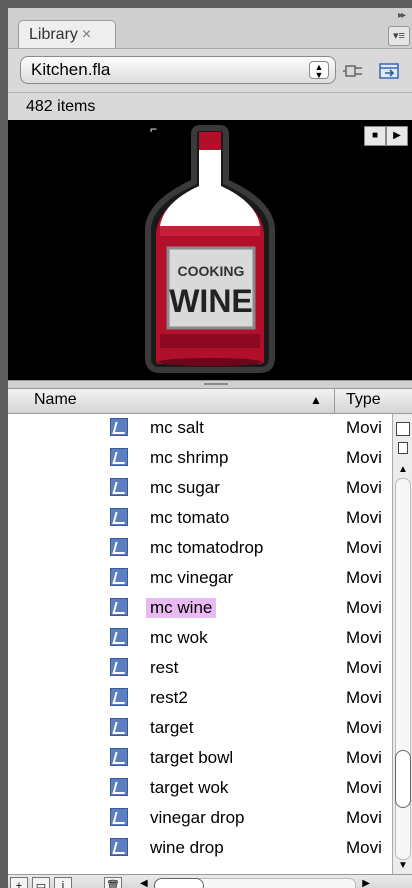 The image size is (412, 888). I want to click on list-item: vinegar drop Movi, so click(200, 819).